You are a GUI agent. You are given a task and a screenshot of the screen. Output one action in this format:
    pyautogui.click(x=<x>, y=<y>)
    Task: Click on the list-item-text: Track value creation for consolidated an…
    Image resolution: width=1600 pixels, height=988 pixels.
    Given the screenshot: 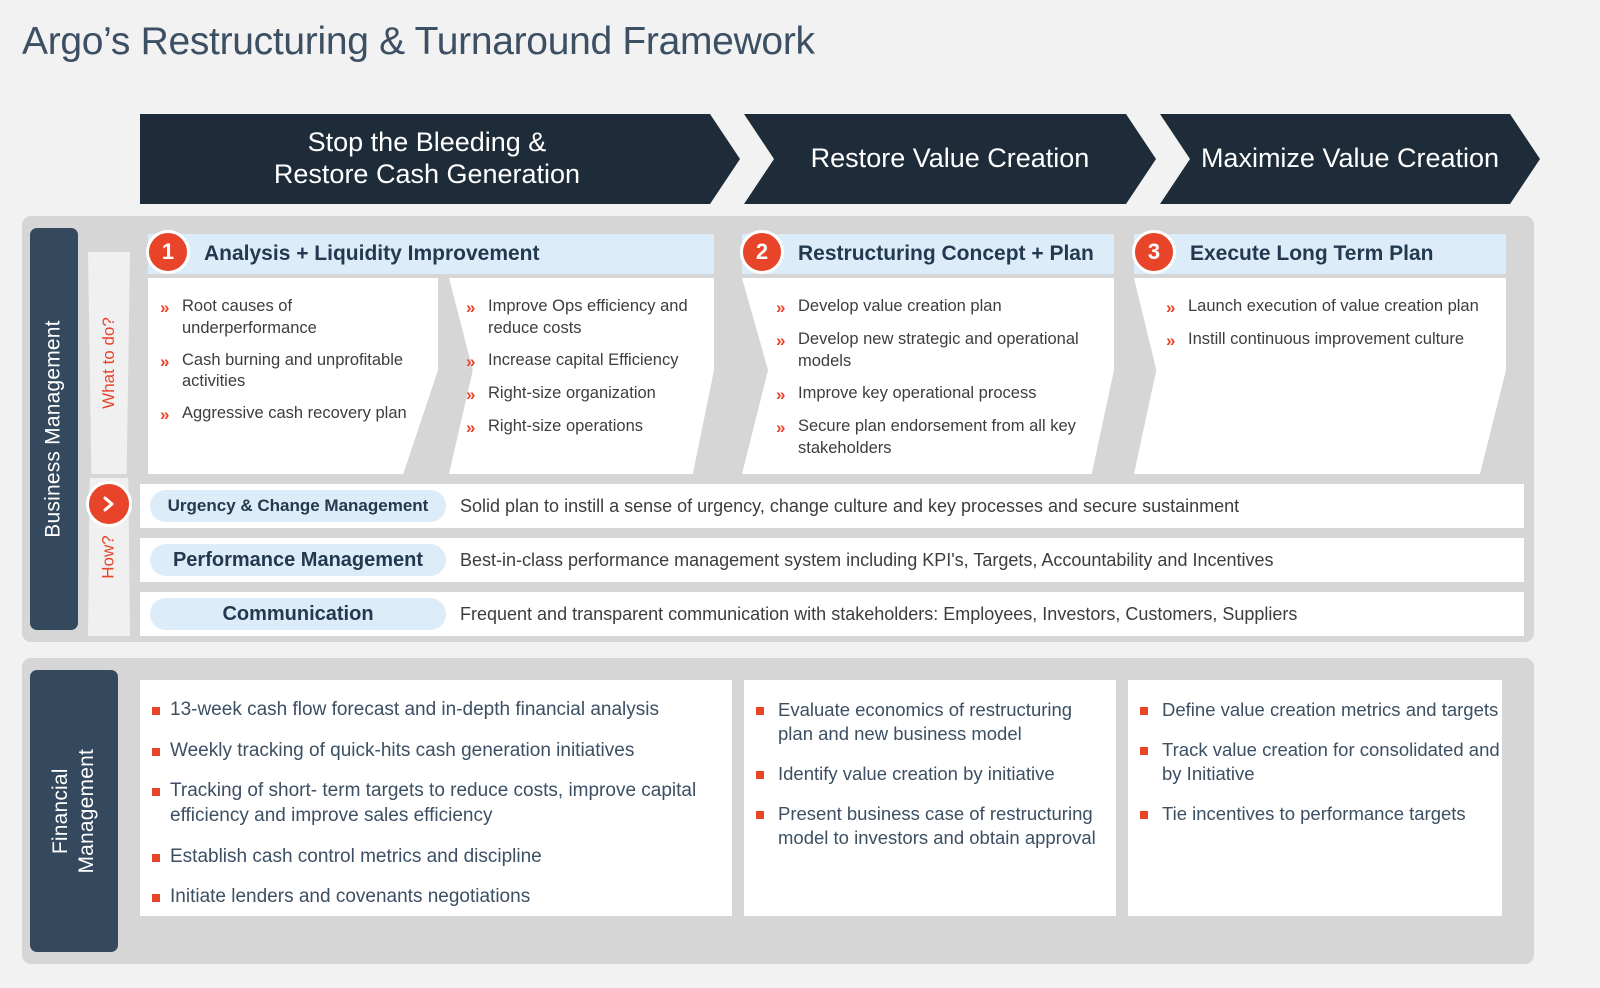 What is the action you would take?
    pyautogui.click(x=1331, y=762)
    